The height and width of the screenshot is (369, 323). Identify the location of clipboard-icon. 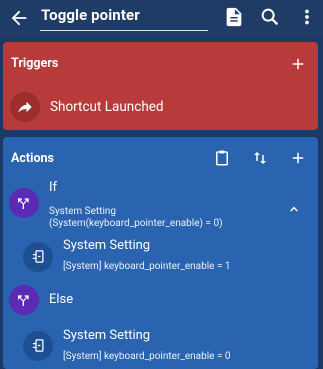
(222, 158).